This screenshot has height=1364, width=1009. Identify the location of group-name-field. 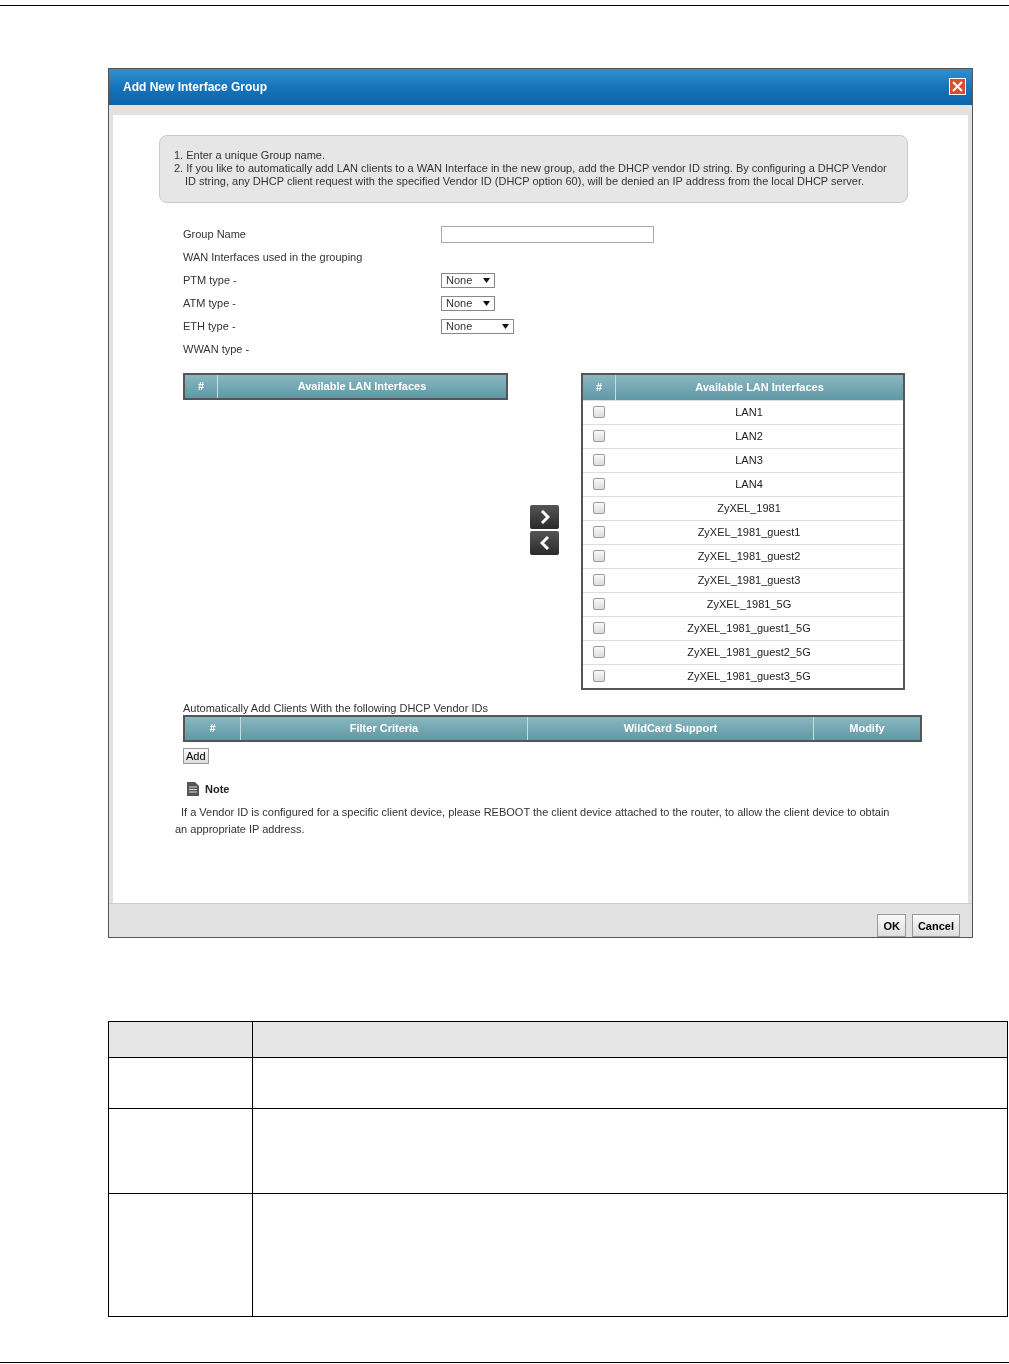
(547, 234).